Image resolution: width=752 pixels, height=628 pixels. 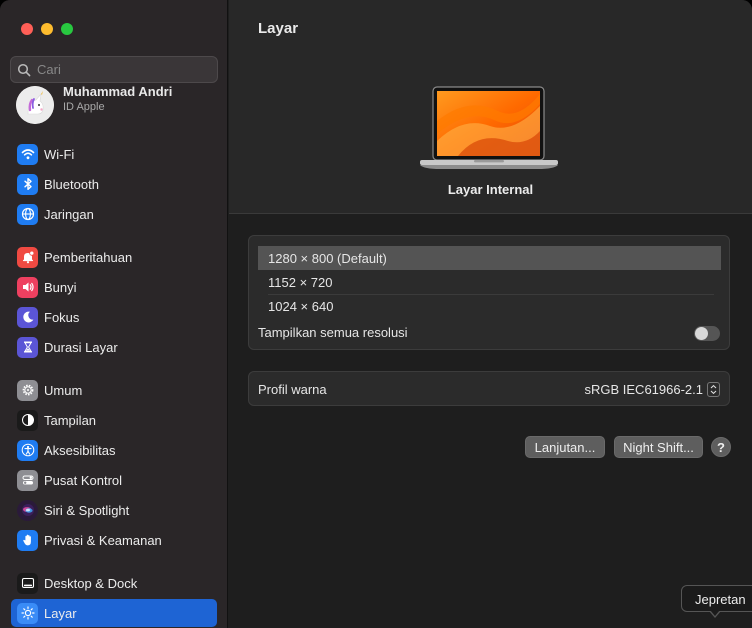 I want to click on apple-id-profile: Muhammad Andri ID Apple, so click(x=94, y=104).